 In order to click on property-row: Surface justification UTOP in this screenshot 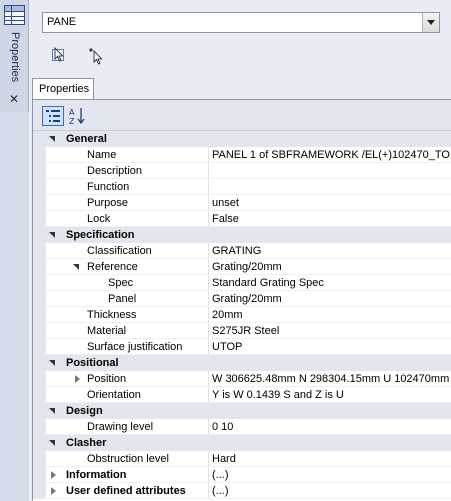, I will do `click(242, 347)`.